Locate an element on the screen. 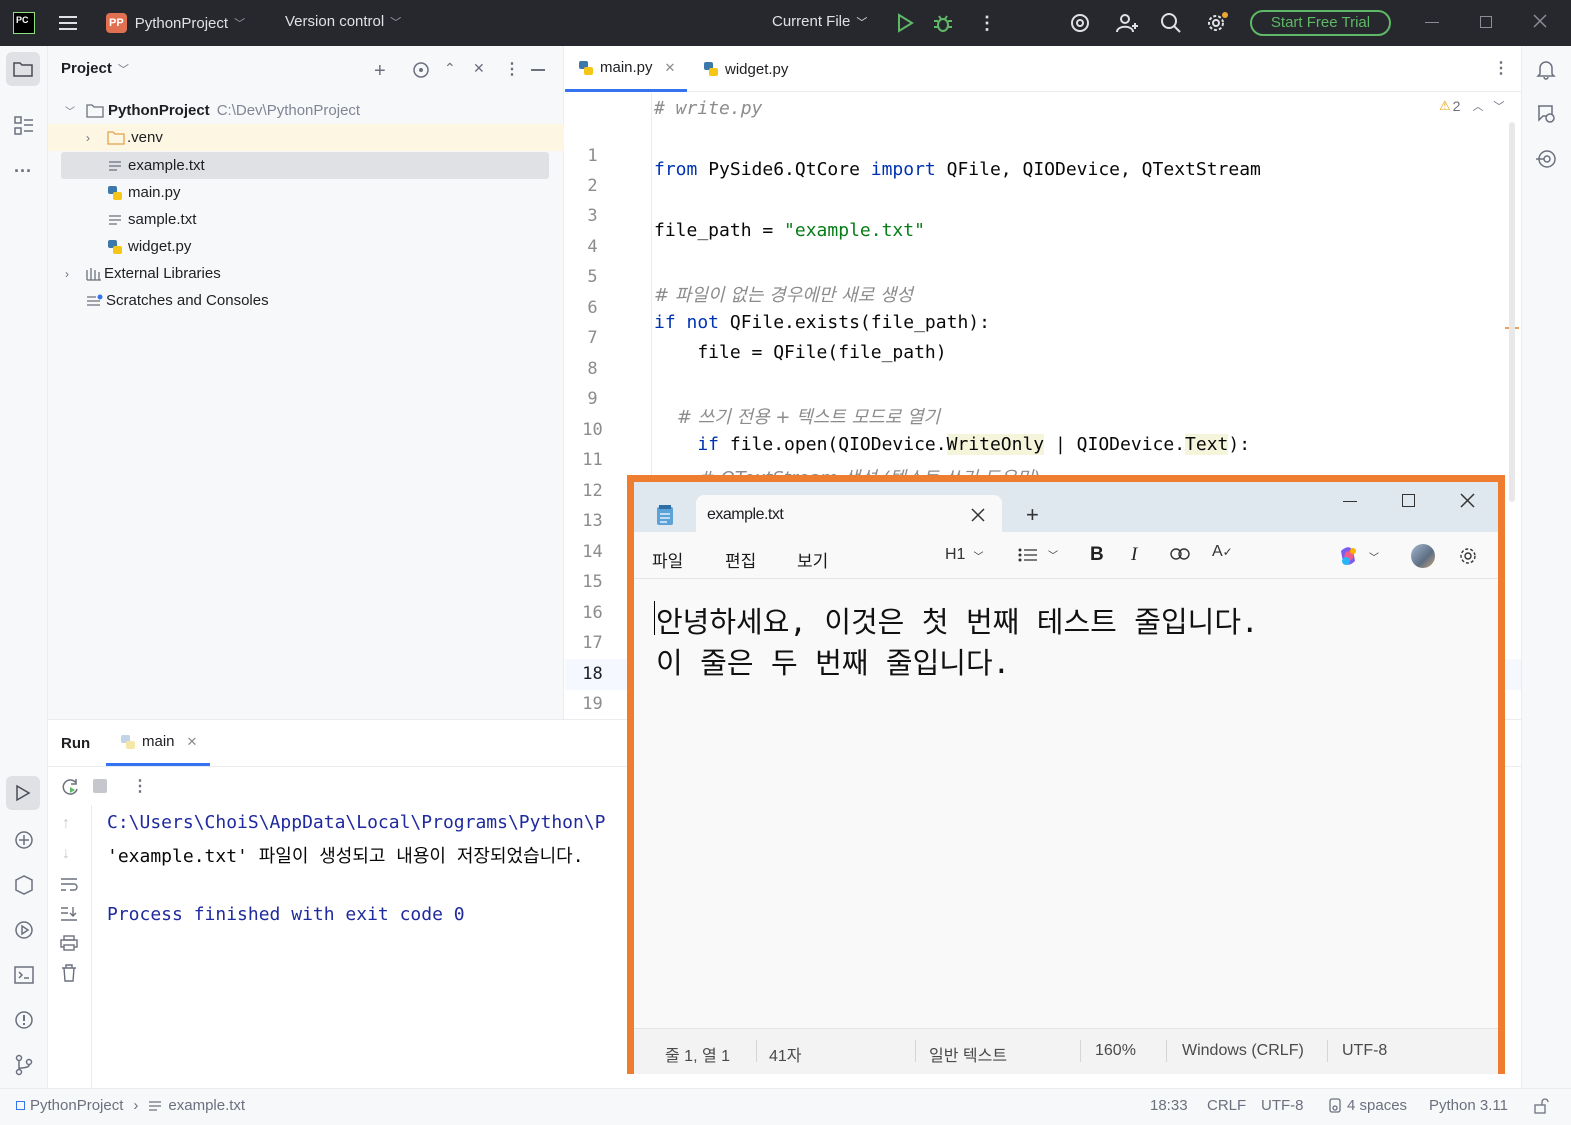 The image size is (1571, 1125). menu-file: 파일 is located at coordinates (667, 559).